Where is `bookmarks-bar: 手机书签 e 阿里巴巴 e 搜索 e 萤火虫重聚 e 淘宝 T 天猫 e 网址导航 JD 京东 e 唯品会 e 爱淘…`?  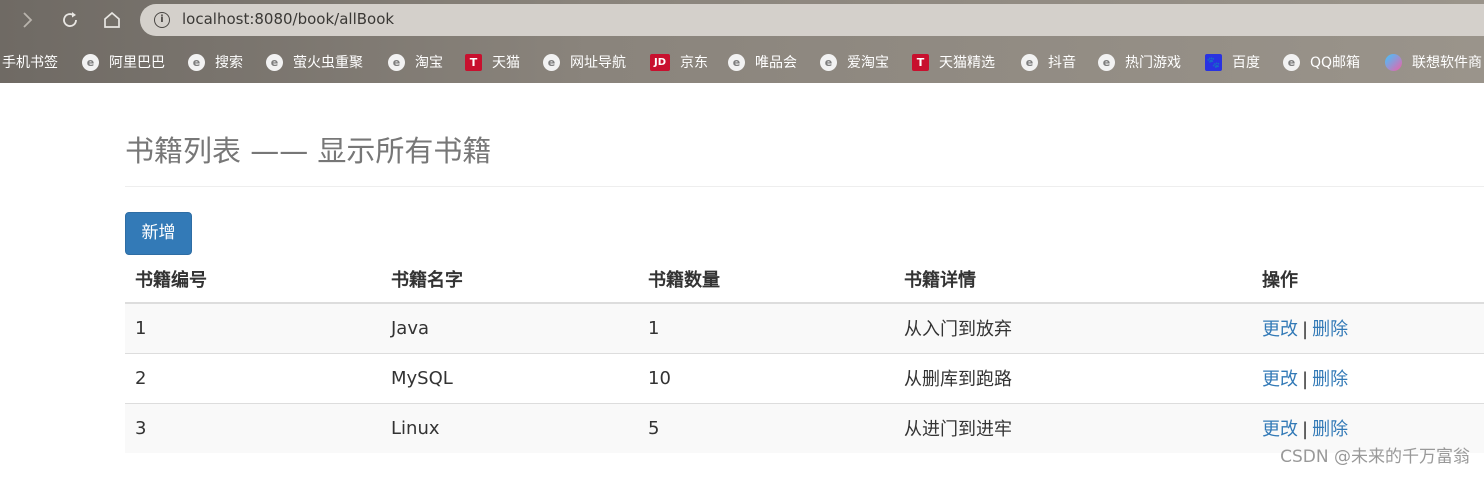 bookmarks-bar: 手机书签 e 阿里巴巴 e 搜索 e 萤火虫重聚 e 淘宝 T 天猫 e 网址导航 JD 京东 e 唯品会 e 爱淘… is located at coordinates (742, 61).